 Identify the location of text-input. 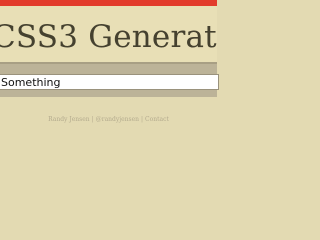
(109, 82).